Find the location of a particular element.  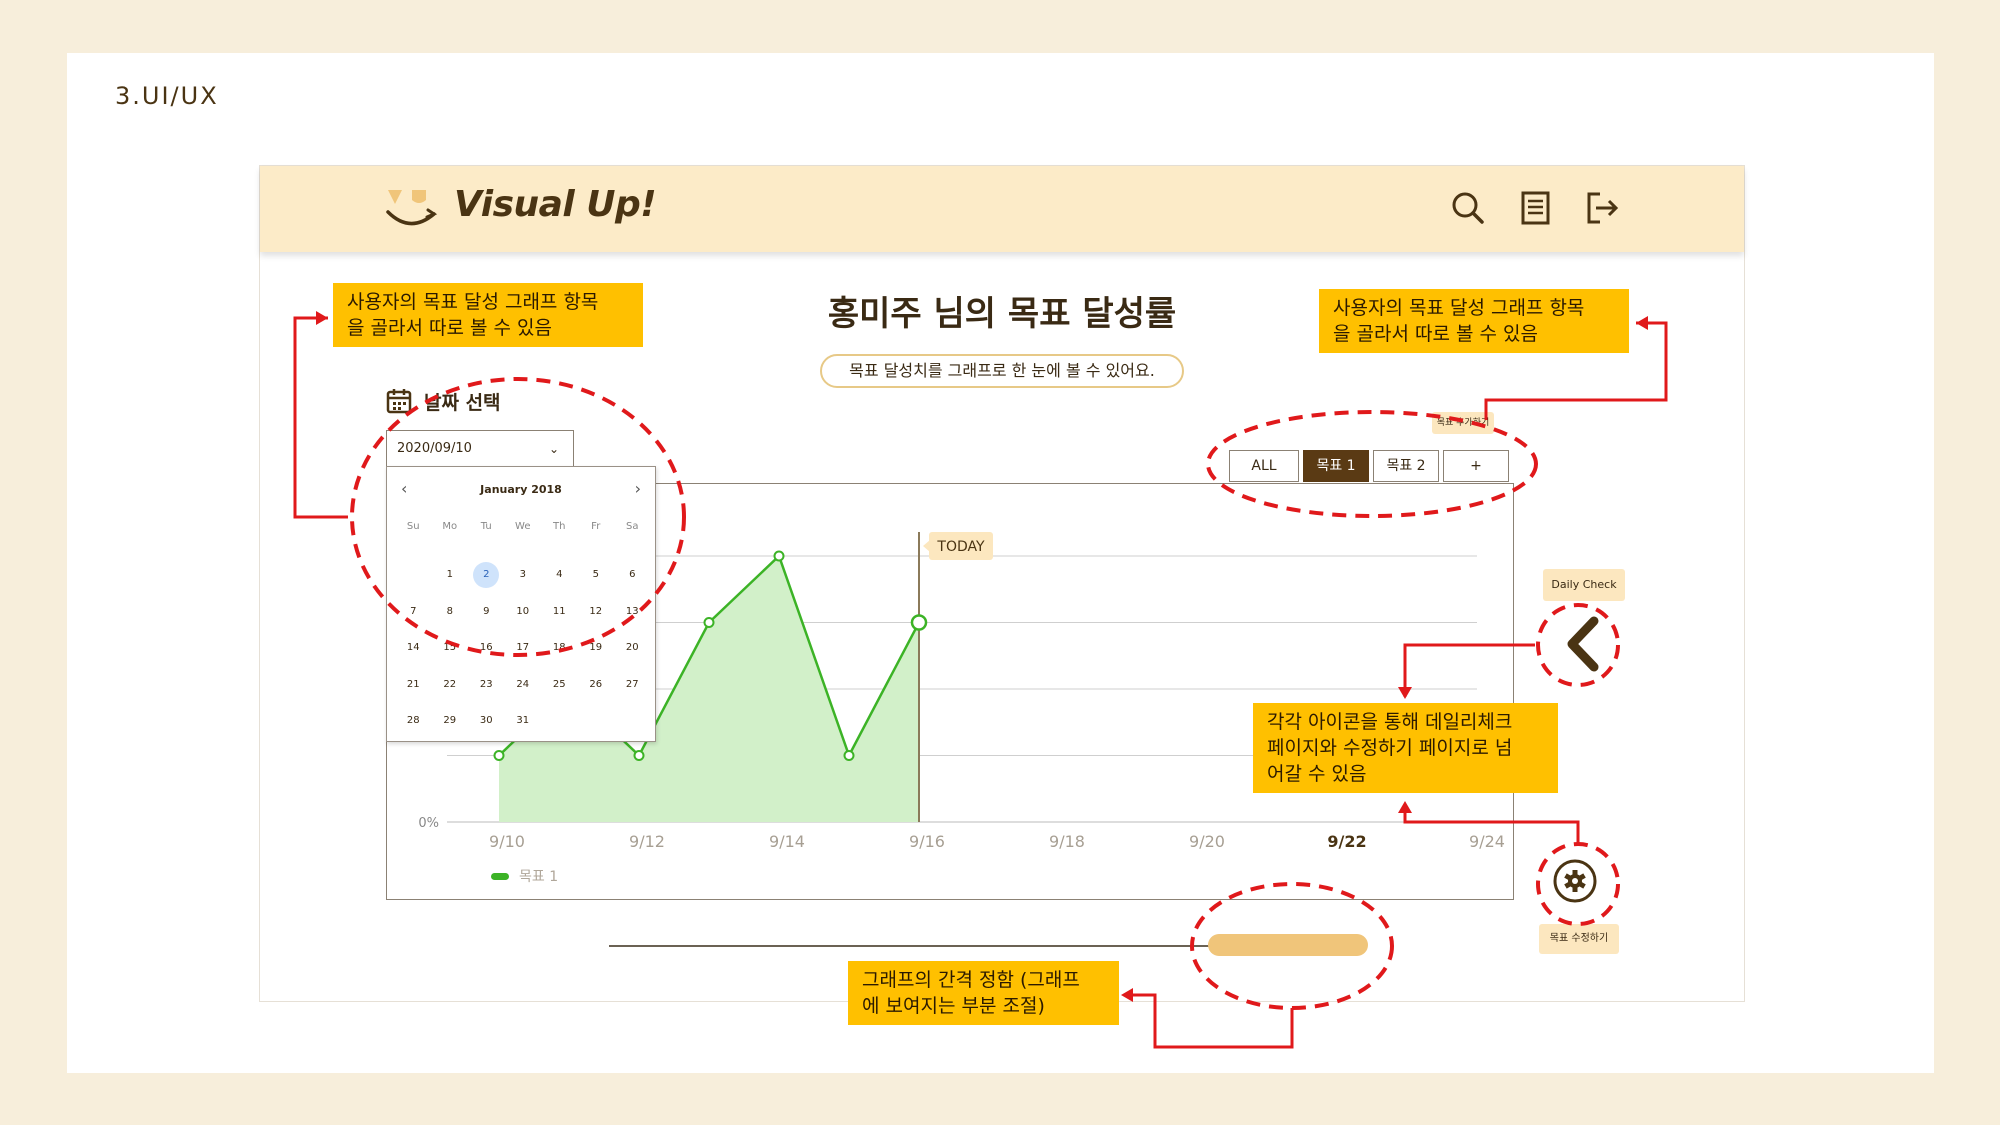

calendar-weekdays: Su Mo Tu We Th Fr Sa is located at coordinates (523, 526).